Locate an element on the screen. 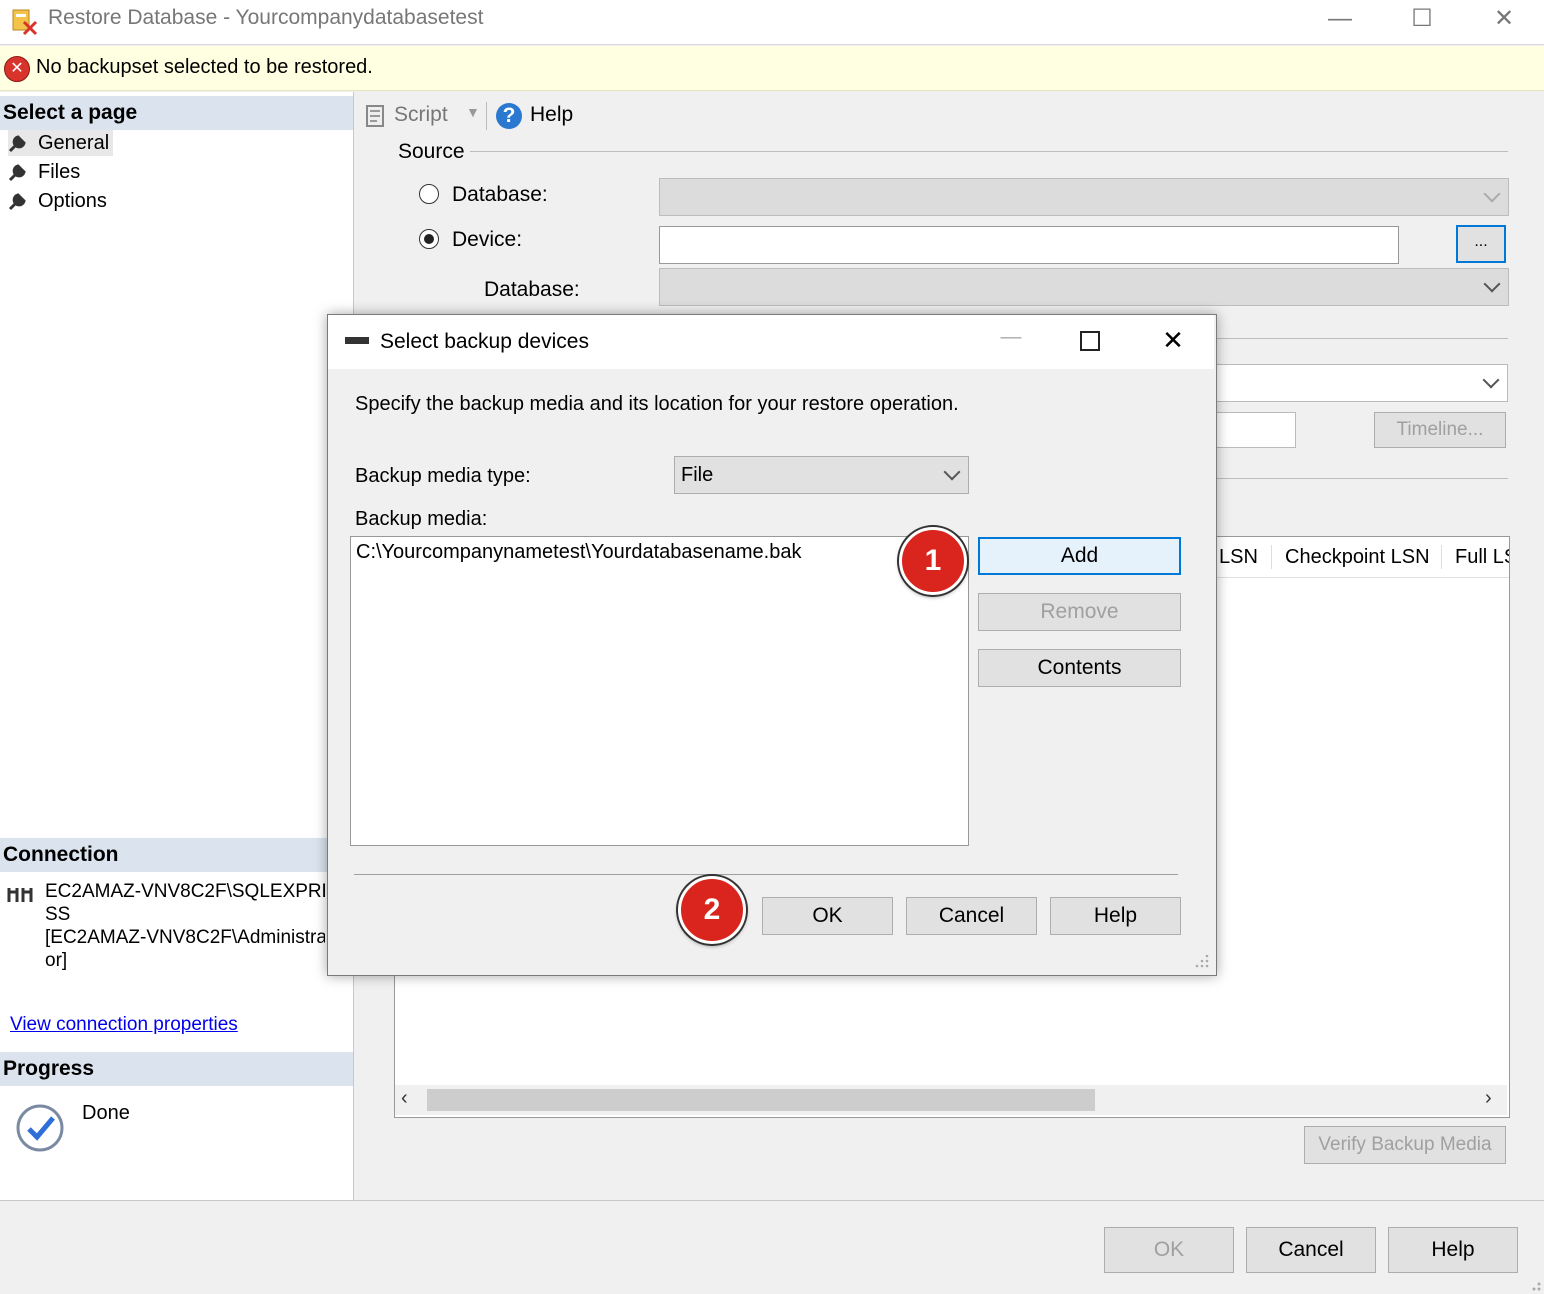 The width and height of the screenshot is (1544, 1294). progress-header: Progress is located at coordinates (176, 1069).